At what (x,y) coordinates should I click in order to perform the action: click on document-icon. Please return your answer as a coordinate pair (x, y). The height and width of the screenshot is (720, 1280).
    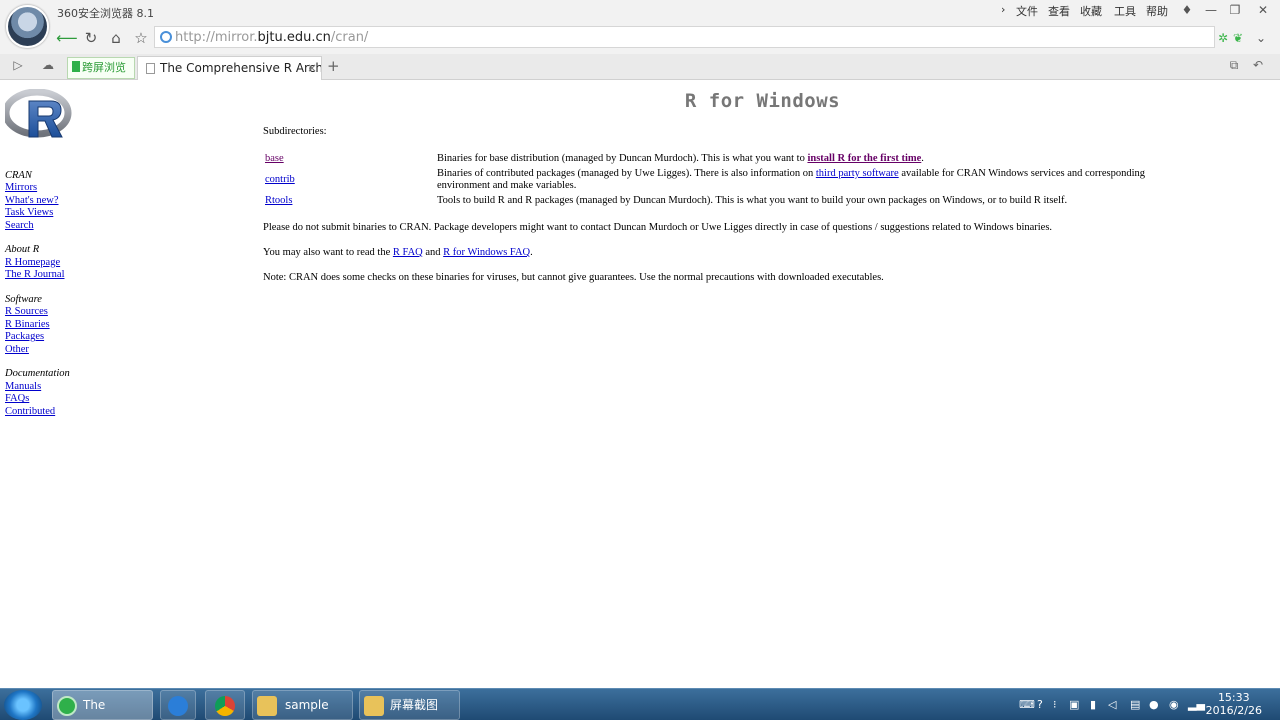
    Looking at the image, I should click on (150, 68).